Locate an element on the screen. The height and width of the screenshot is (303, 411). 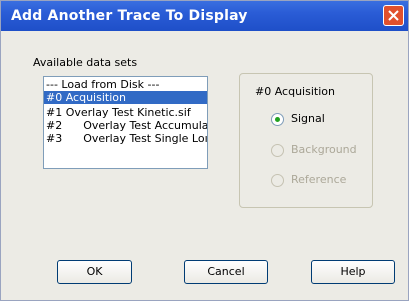
cancel-button: Cancel is located at coordinates (226, 272).